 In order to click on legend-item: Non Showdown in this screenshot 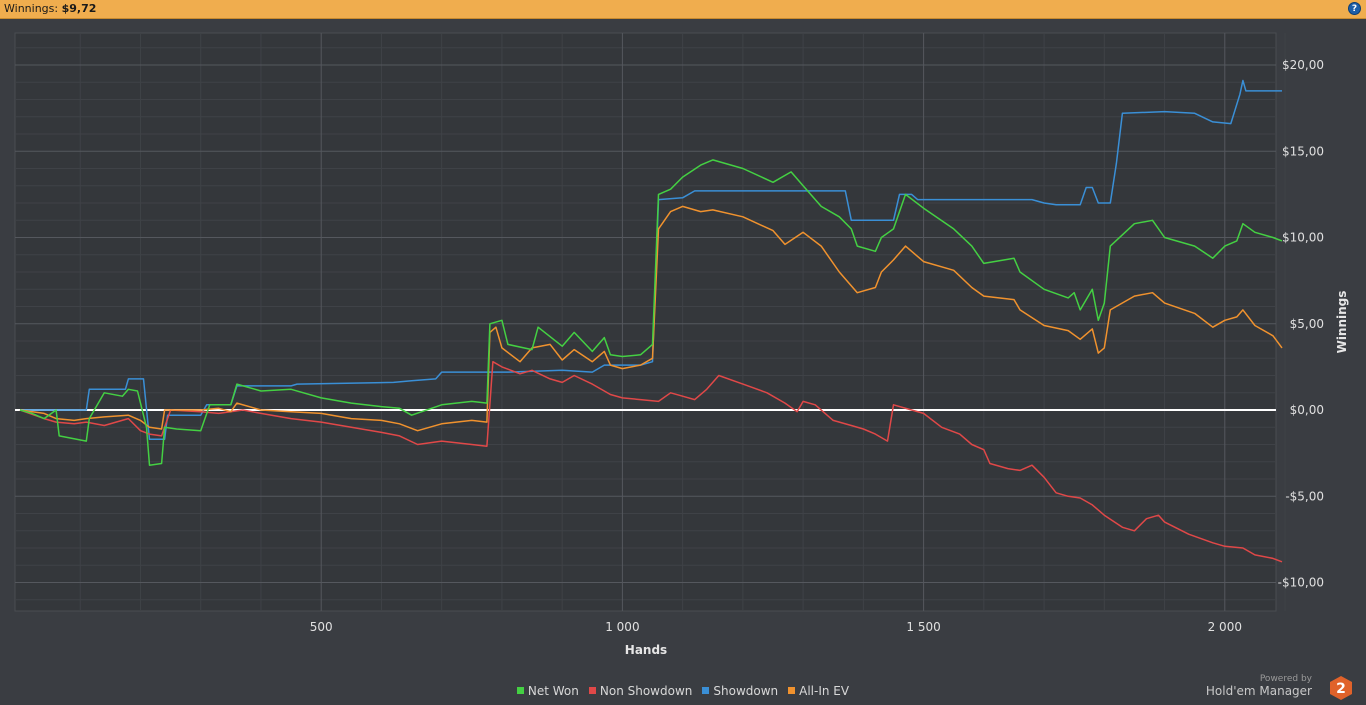, I will do `click(640, 691)`.